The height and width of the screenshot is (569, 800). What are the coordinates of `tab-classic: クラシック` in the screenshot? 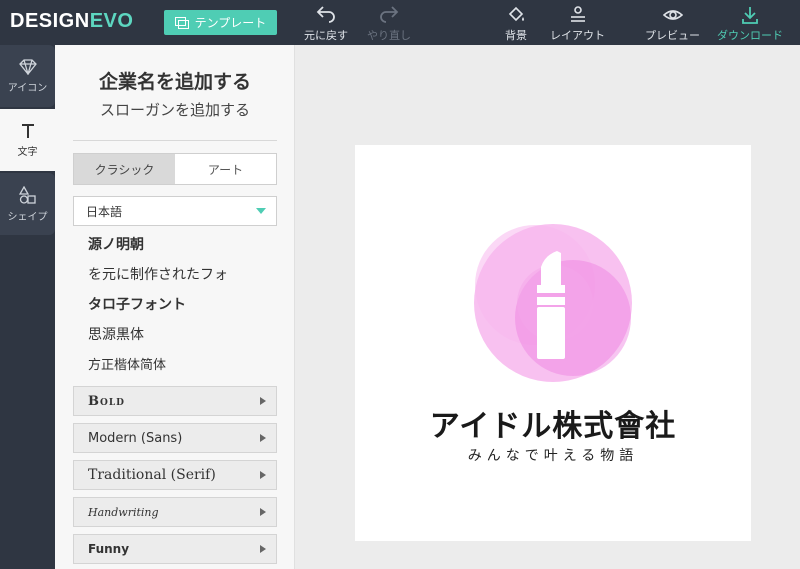 It's located at (124, 169).